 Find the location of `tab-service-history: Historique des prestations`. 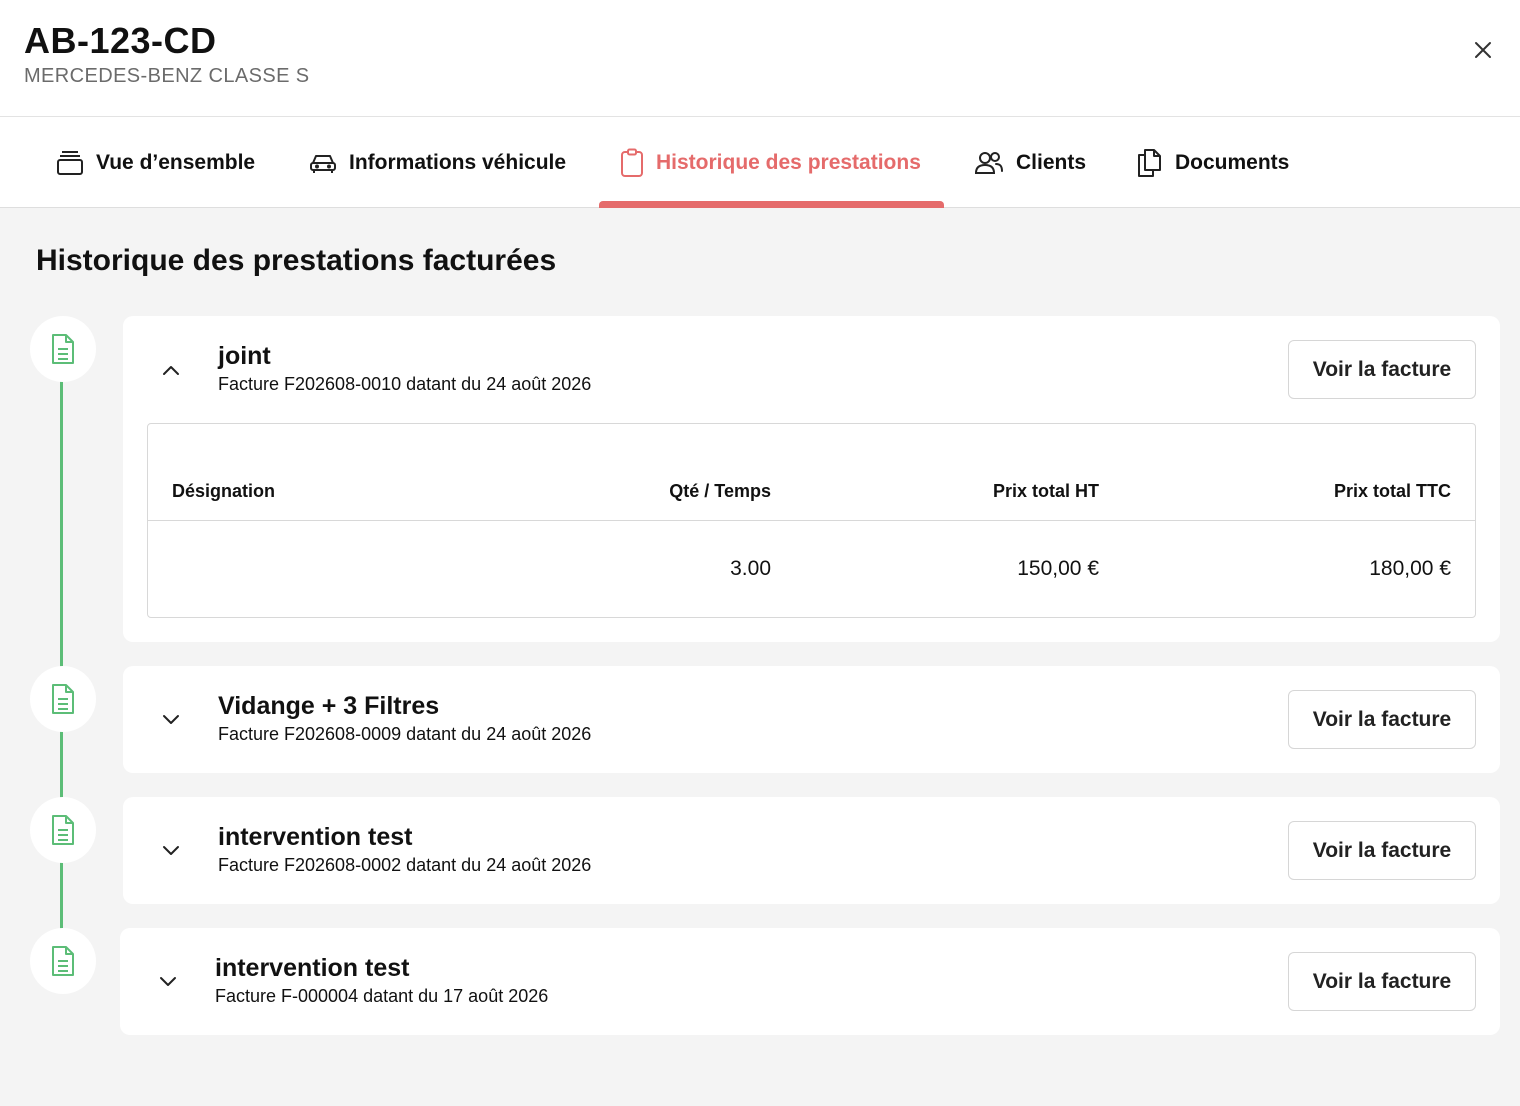

tab-service-history: Historique des prestations is located at coordinates (770, 162).